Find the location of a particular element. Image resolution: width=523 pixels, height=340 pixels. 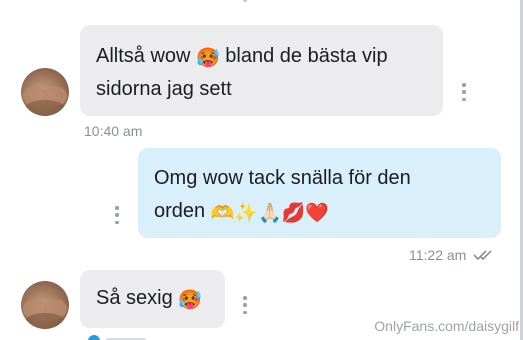

watermark: OnlyFans.com/daisygilf is located at coordinates (446, 326).